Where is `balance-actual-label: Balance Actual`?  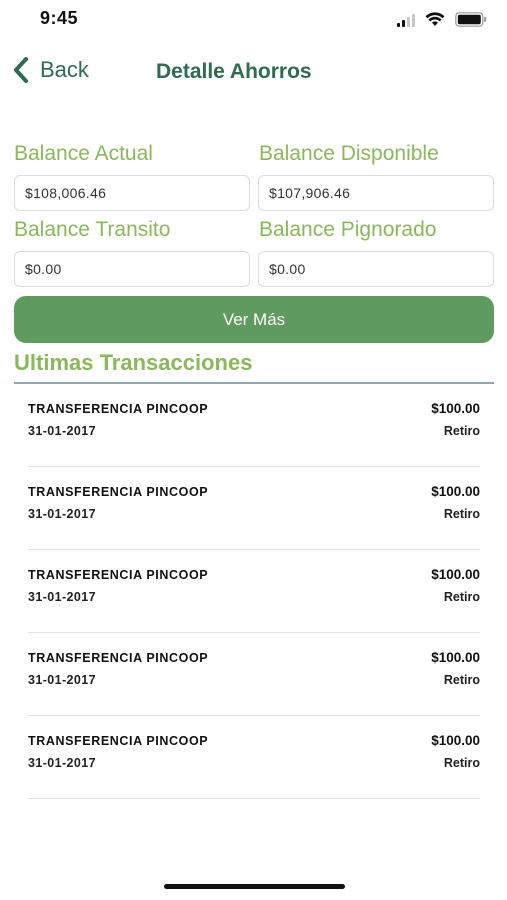 balance-actual-label: Balance Actual is located at coordinates (83, 153).